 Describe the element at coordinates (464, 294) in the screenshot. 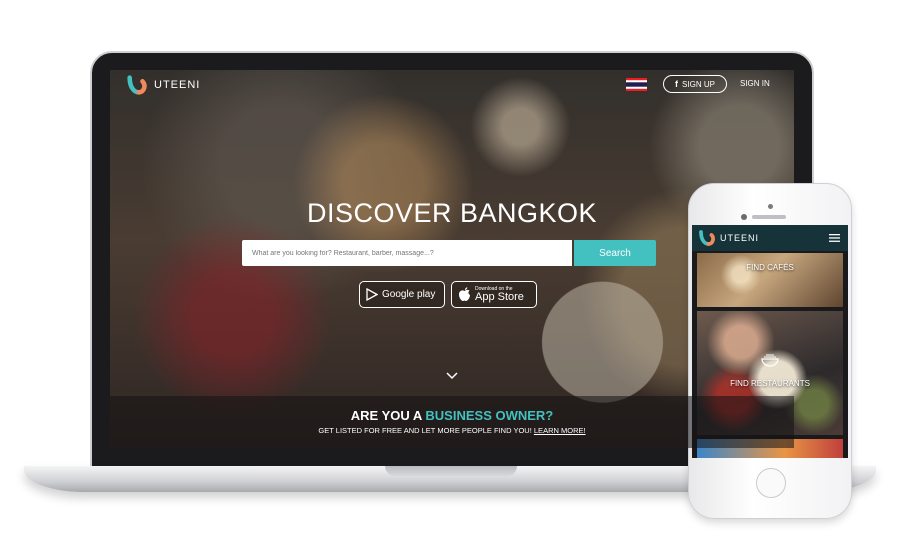

I see `apple-icon` at that location.